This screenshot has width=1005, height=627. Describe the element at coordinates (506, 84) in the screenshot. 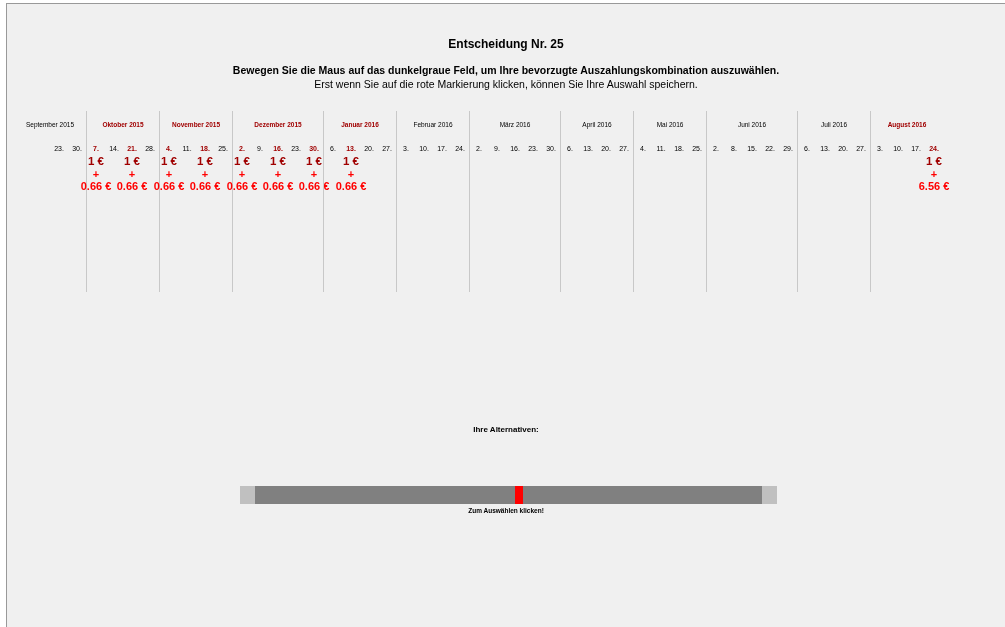

I see `hint-text: Erst wenn Sie auf die rote Markierung klicken, können Sie Ihre Auswahl speichern.` at that location.